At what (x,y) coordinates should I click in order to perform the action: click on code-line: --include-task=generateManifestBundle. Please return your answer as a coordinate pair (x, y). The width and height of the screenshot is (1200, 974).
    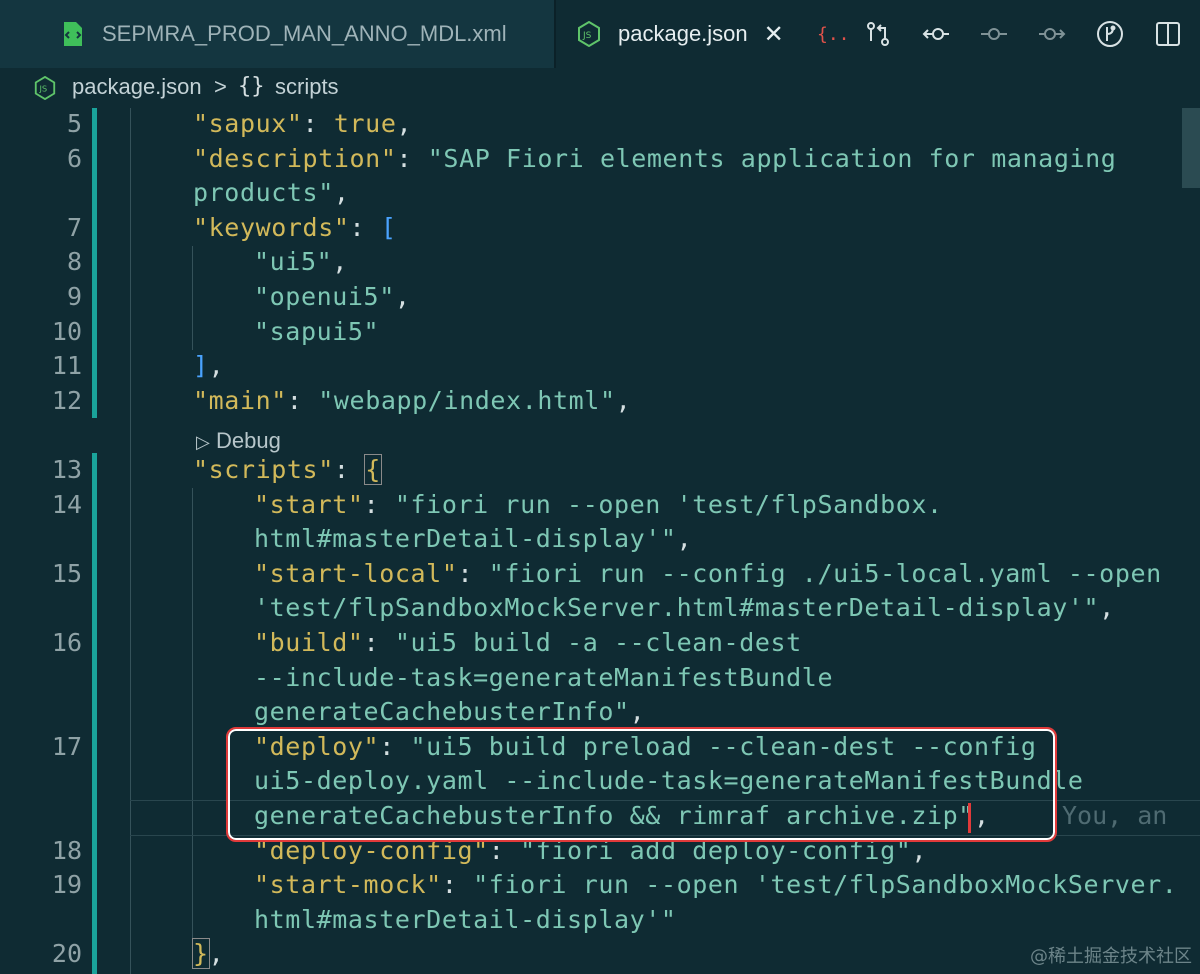
    Looking at the image, I should click on (543, 677).